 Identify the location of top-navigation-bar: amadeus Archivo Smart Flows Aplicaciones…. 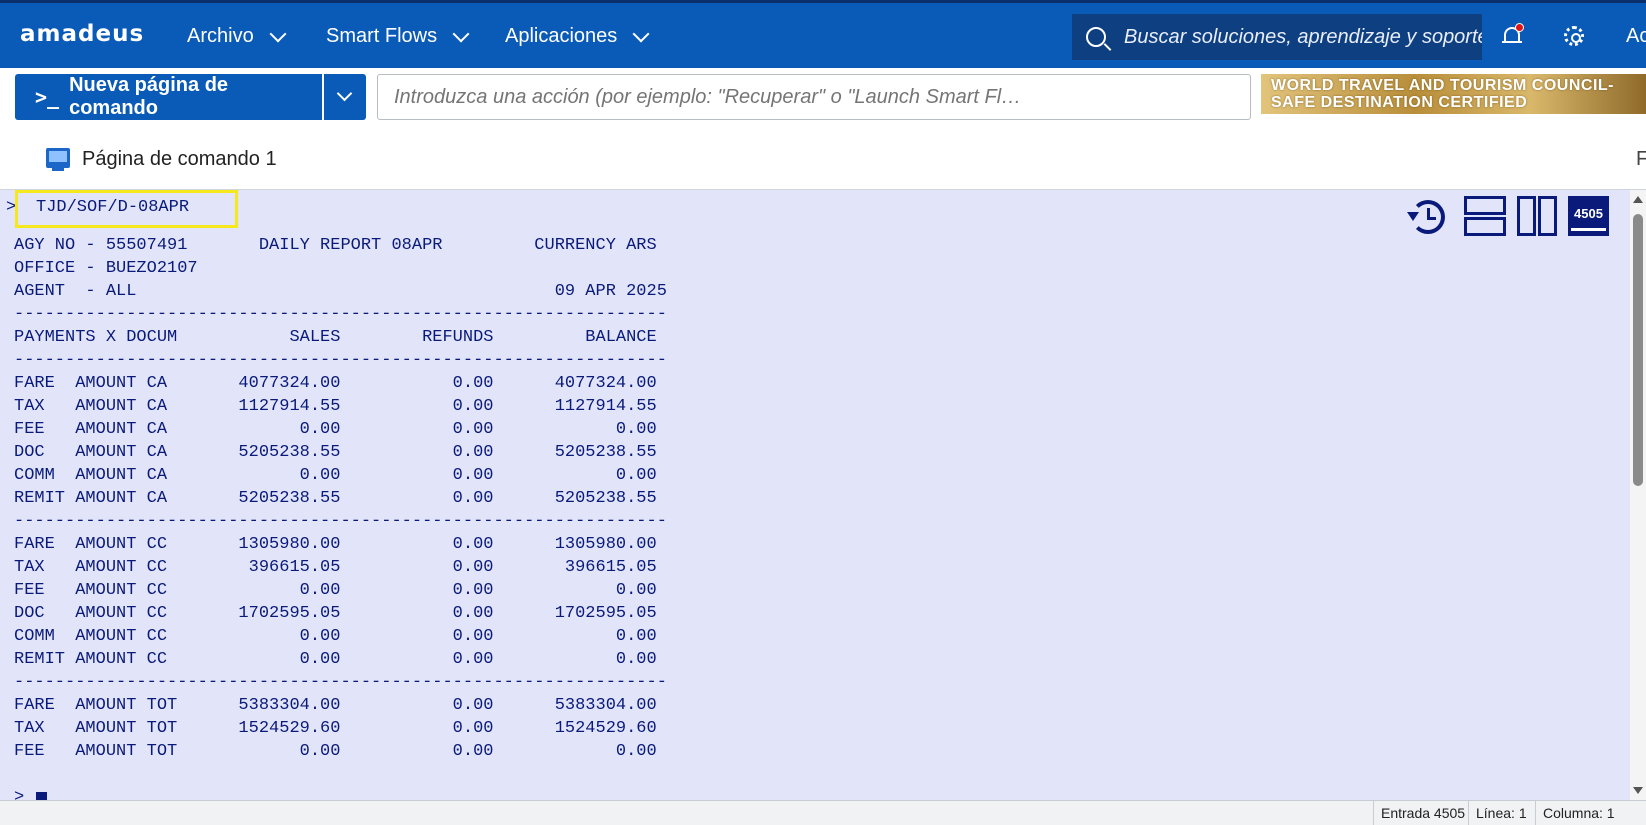
(823, 34).